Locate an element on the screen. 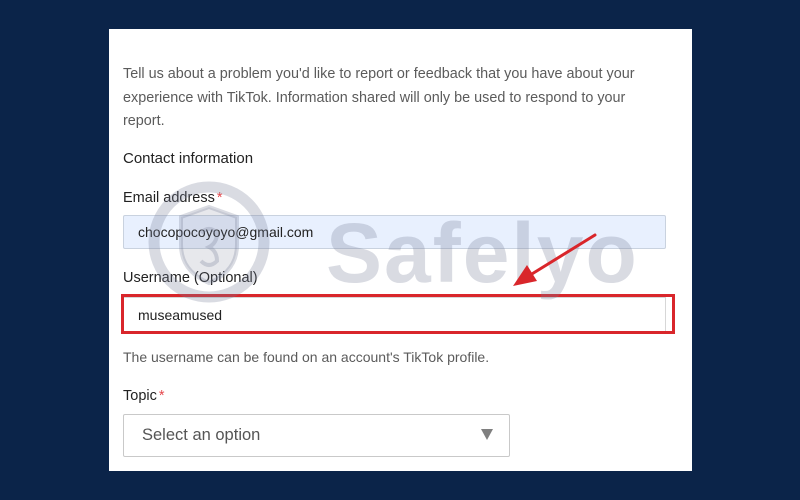 The image size is (800, 500). username-value: museamused is located at coordinates (180, 315).